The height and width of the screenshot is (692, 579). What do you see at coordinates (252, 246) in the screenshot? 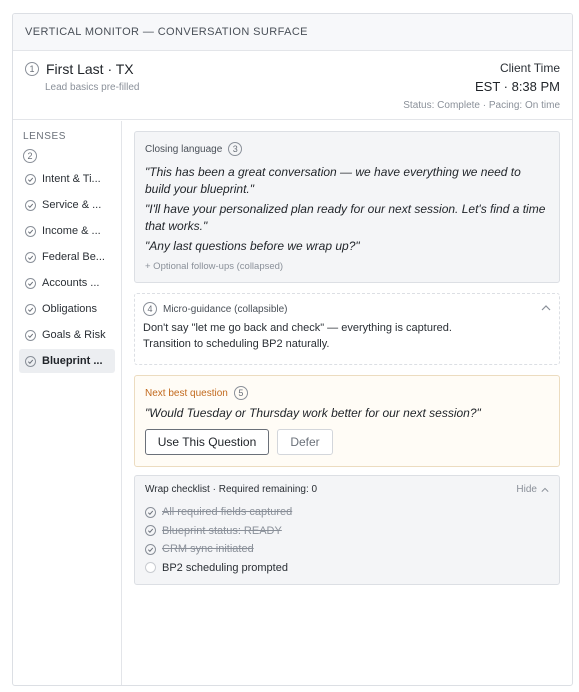
I see `closing-quote: "Any last questions before we wrap up?"` at bounding box center [252, 246].